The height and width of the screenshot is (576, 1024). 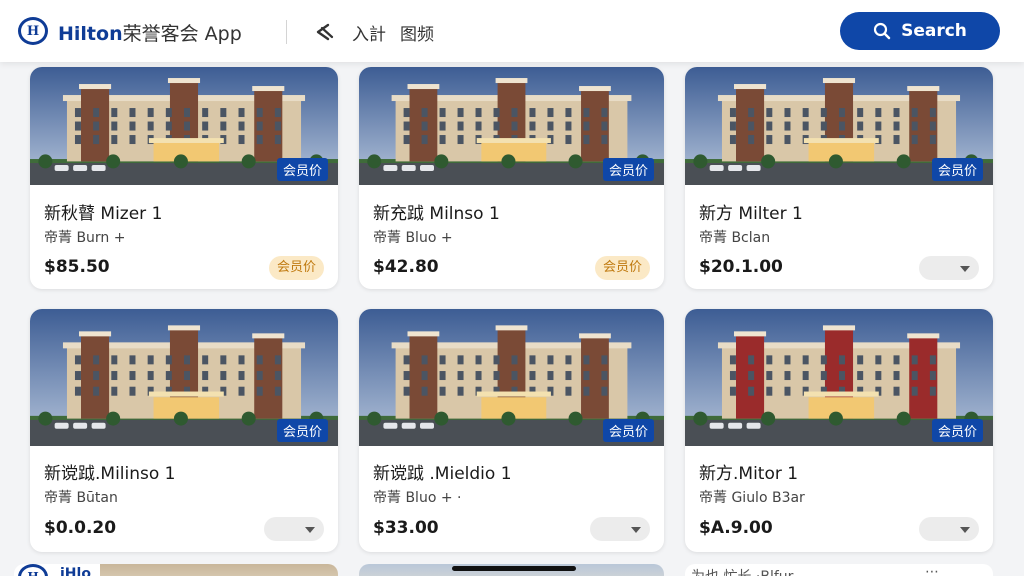 I want to click on hotel-card-partial: H iHlo, so click(x=176, y=570).